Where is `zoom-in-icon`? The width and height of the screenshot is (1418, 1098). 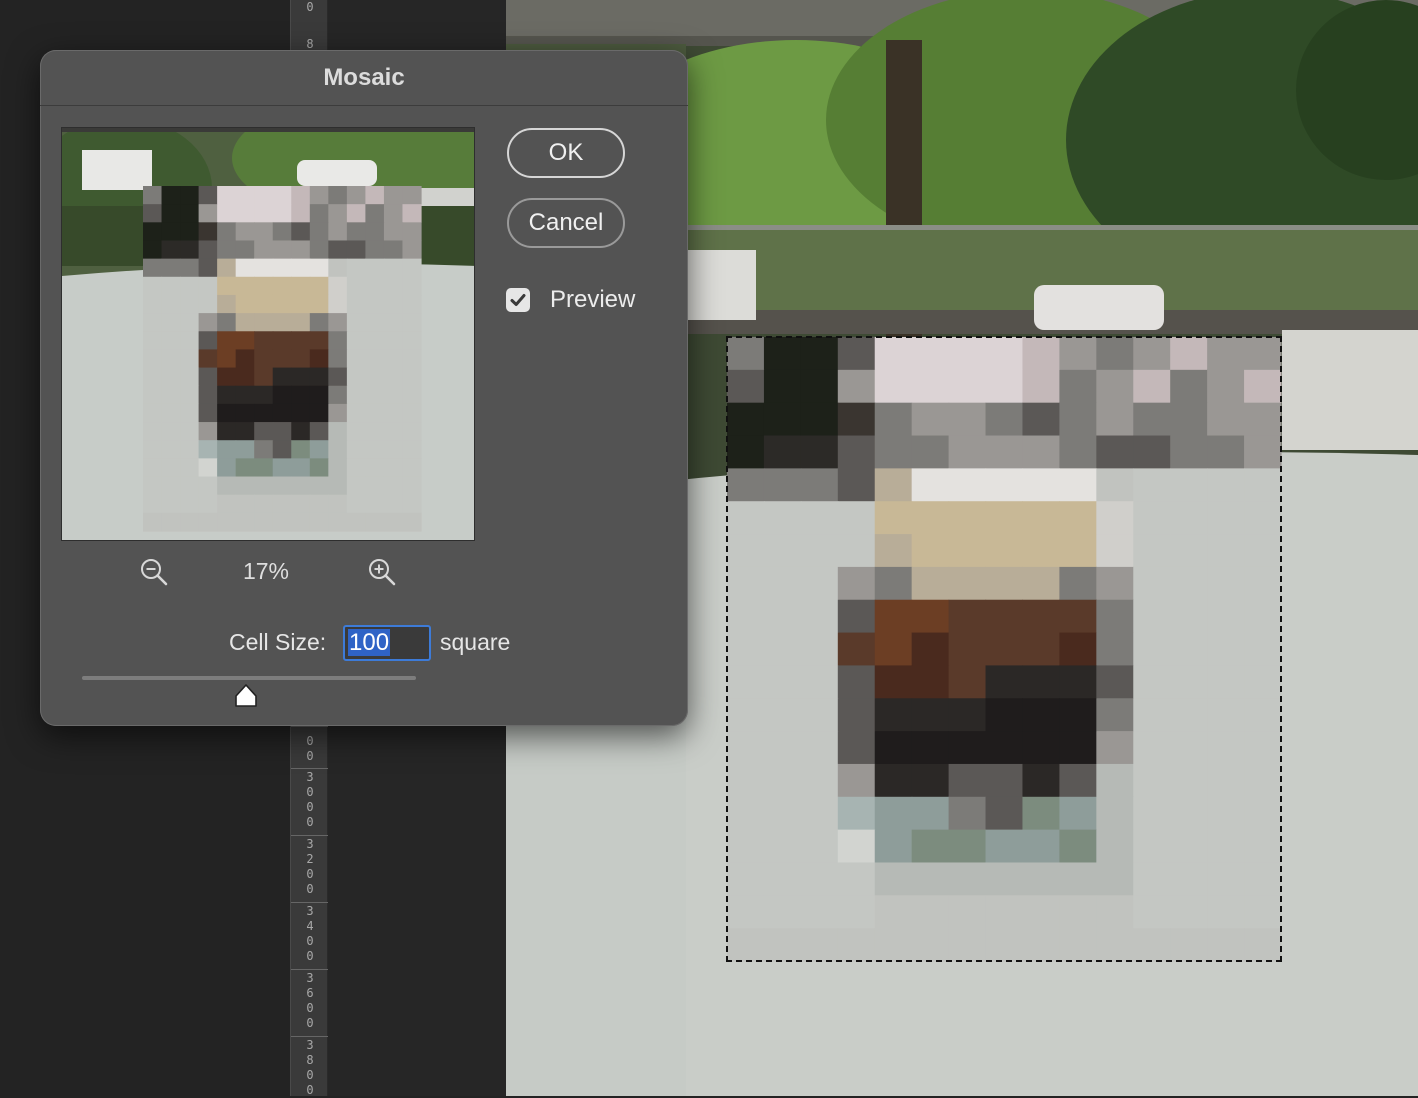 zoom-in-icon is located at coordinates (382, 572).